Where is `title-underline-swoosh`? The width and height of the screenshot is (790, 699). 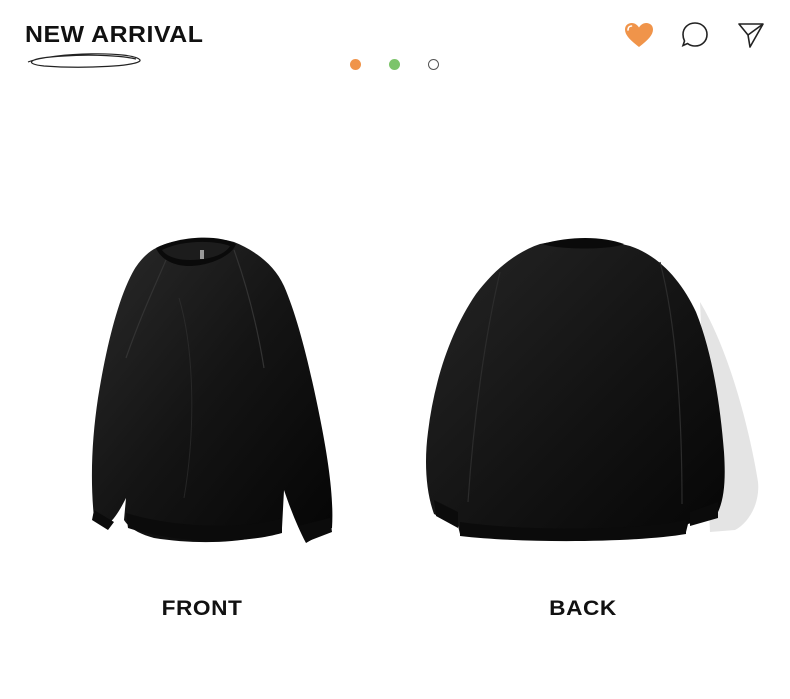 title-underline-swoosh is located at coordinates (84, 60).